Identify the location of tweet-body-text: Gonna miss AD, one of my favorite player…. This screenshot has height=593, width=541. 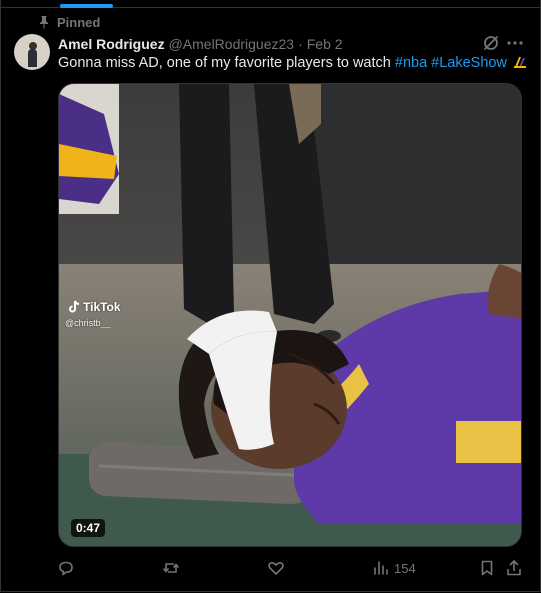
(224, 63).